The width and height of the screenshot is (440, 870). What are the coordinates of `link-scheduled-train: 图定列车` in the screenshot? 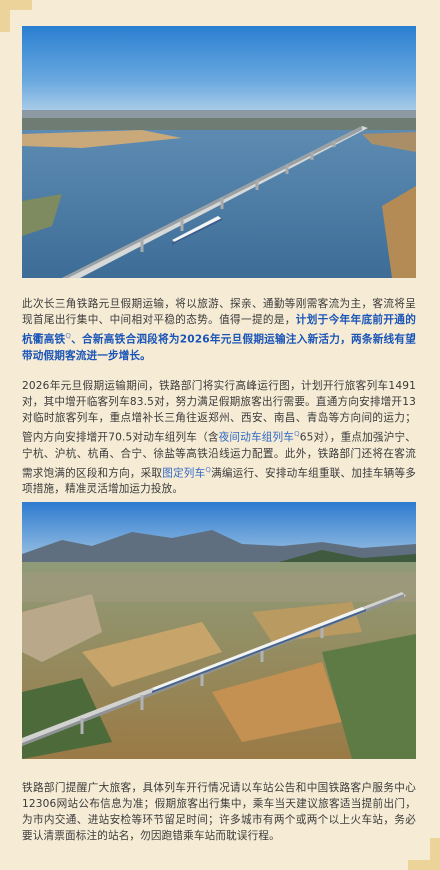 It's located at (183, 473).